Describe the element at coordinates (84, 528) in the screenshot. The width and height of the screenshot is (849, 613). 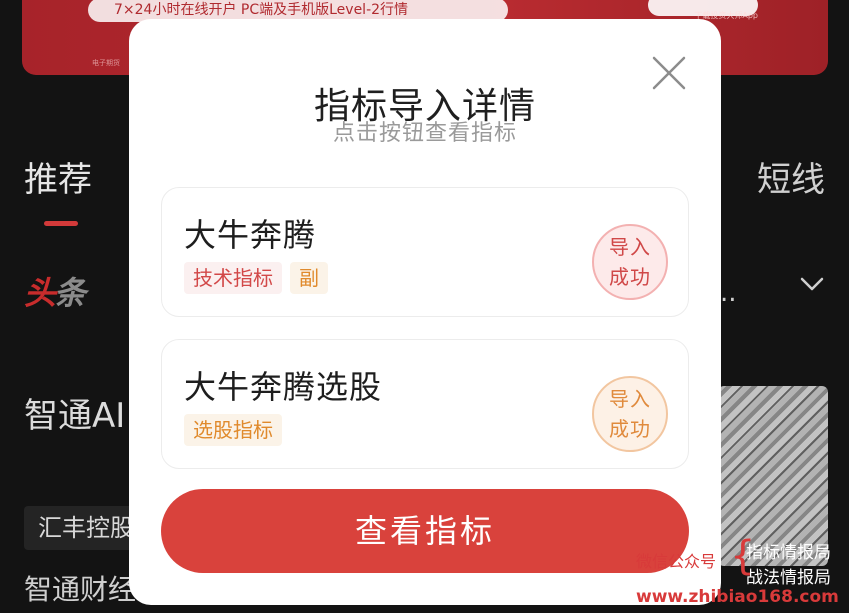
I see `stock-tag: 汇丰控股` at that location.